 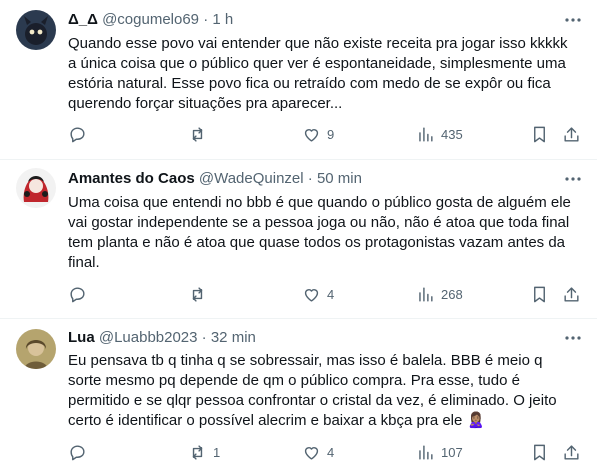 I want to click on user-handle: @Luabbb2023, so click(x=148, y=337).